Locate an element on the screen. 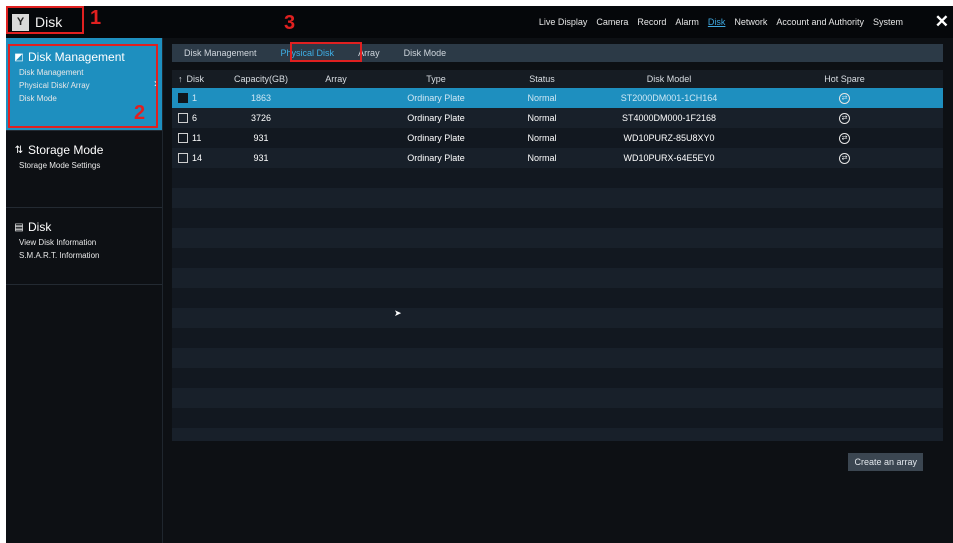 This screenshot has height=543, width=953. column-header-label: Status is located at coordinates (542, 79).